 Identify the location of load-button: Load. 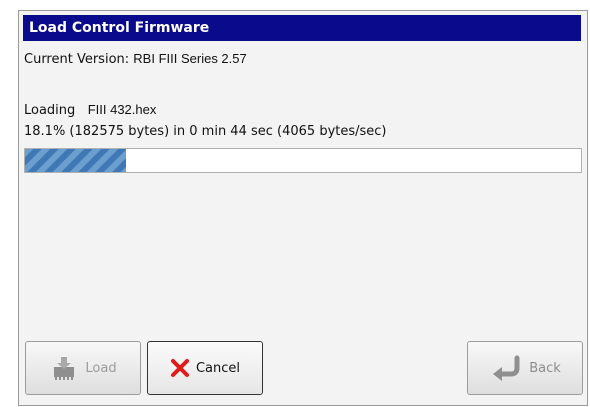
(83, 368).